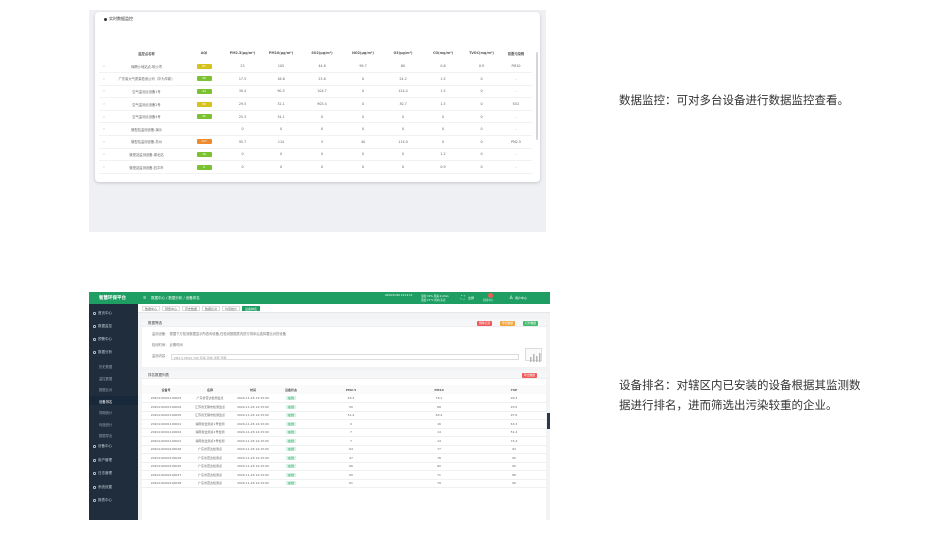  Describe the element at coordinates (102, 339) in the screenshot. I see `sidebar-item: 预警中心` at that location.